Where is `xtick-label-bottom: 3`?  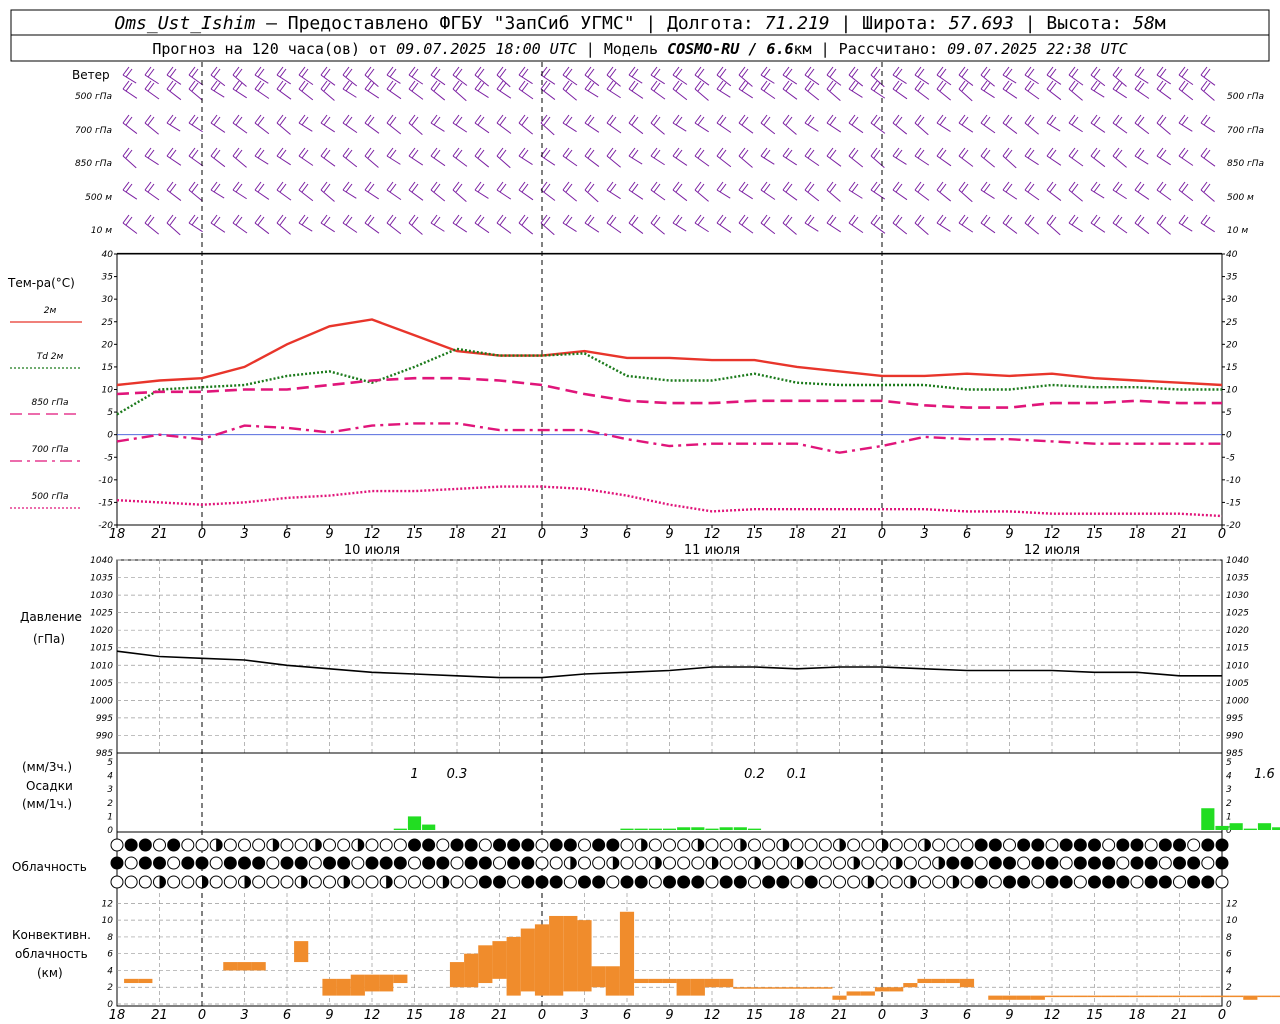
xtick-label-bottom: 3 is located at coordinates (584, 1015).